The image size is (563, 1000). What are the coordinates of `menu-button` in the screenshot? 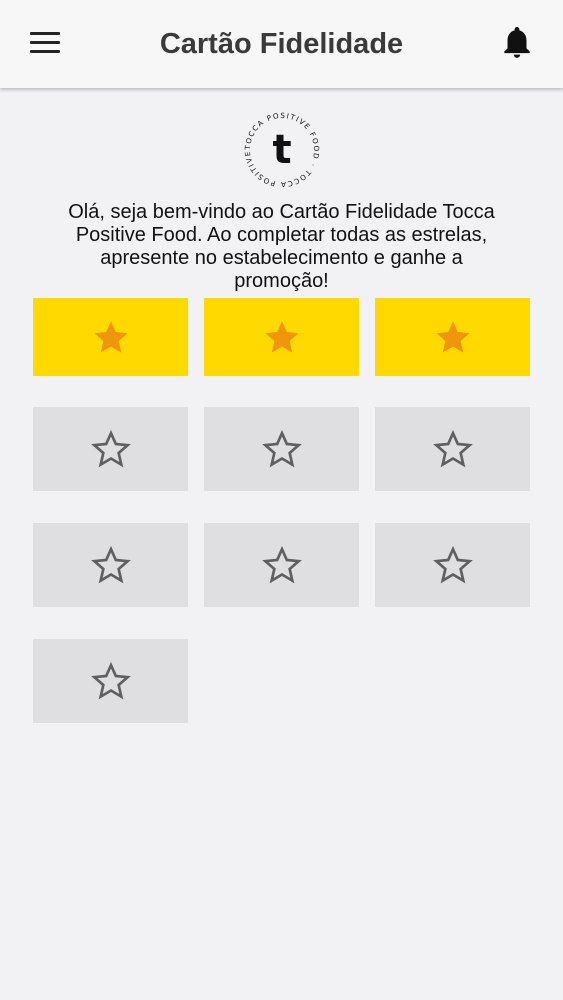 It's located at (50, 42).